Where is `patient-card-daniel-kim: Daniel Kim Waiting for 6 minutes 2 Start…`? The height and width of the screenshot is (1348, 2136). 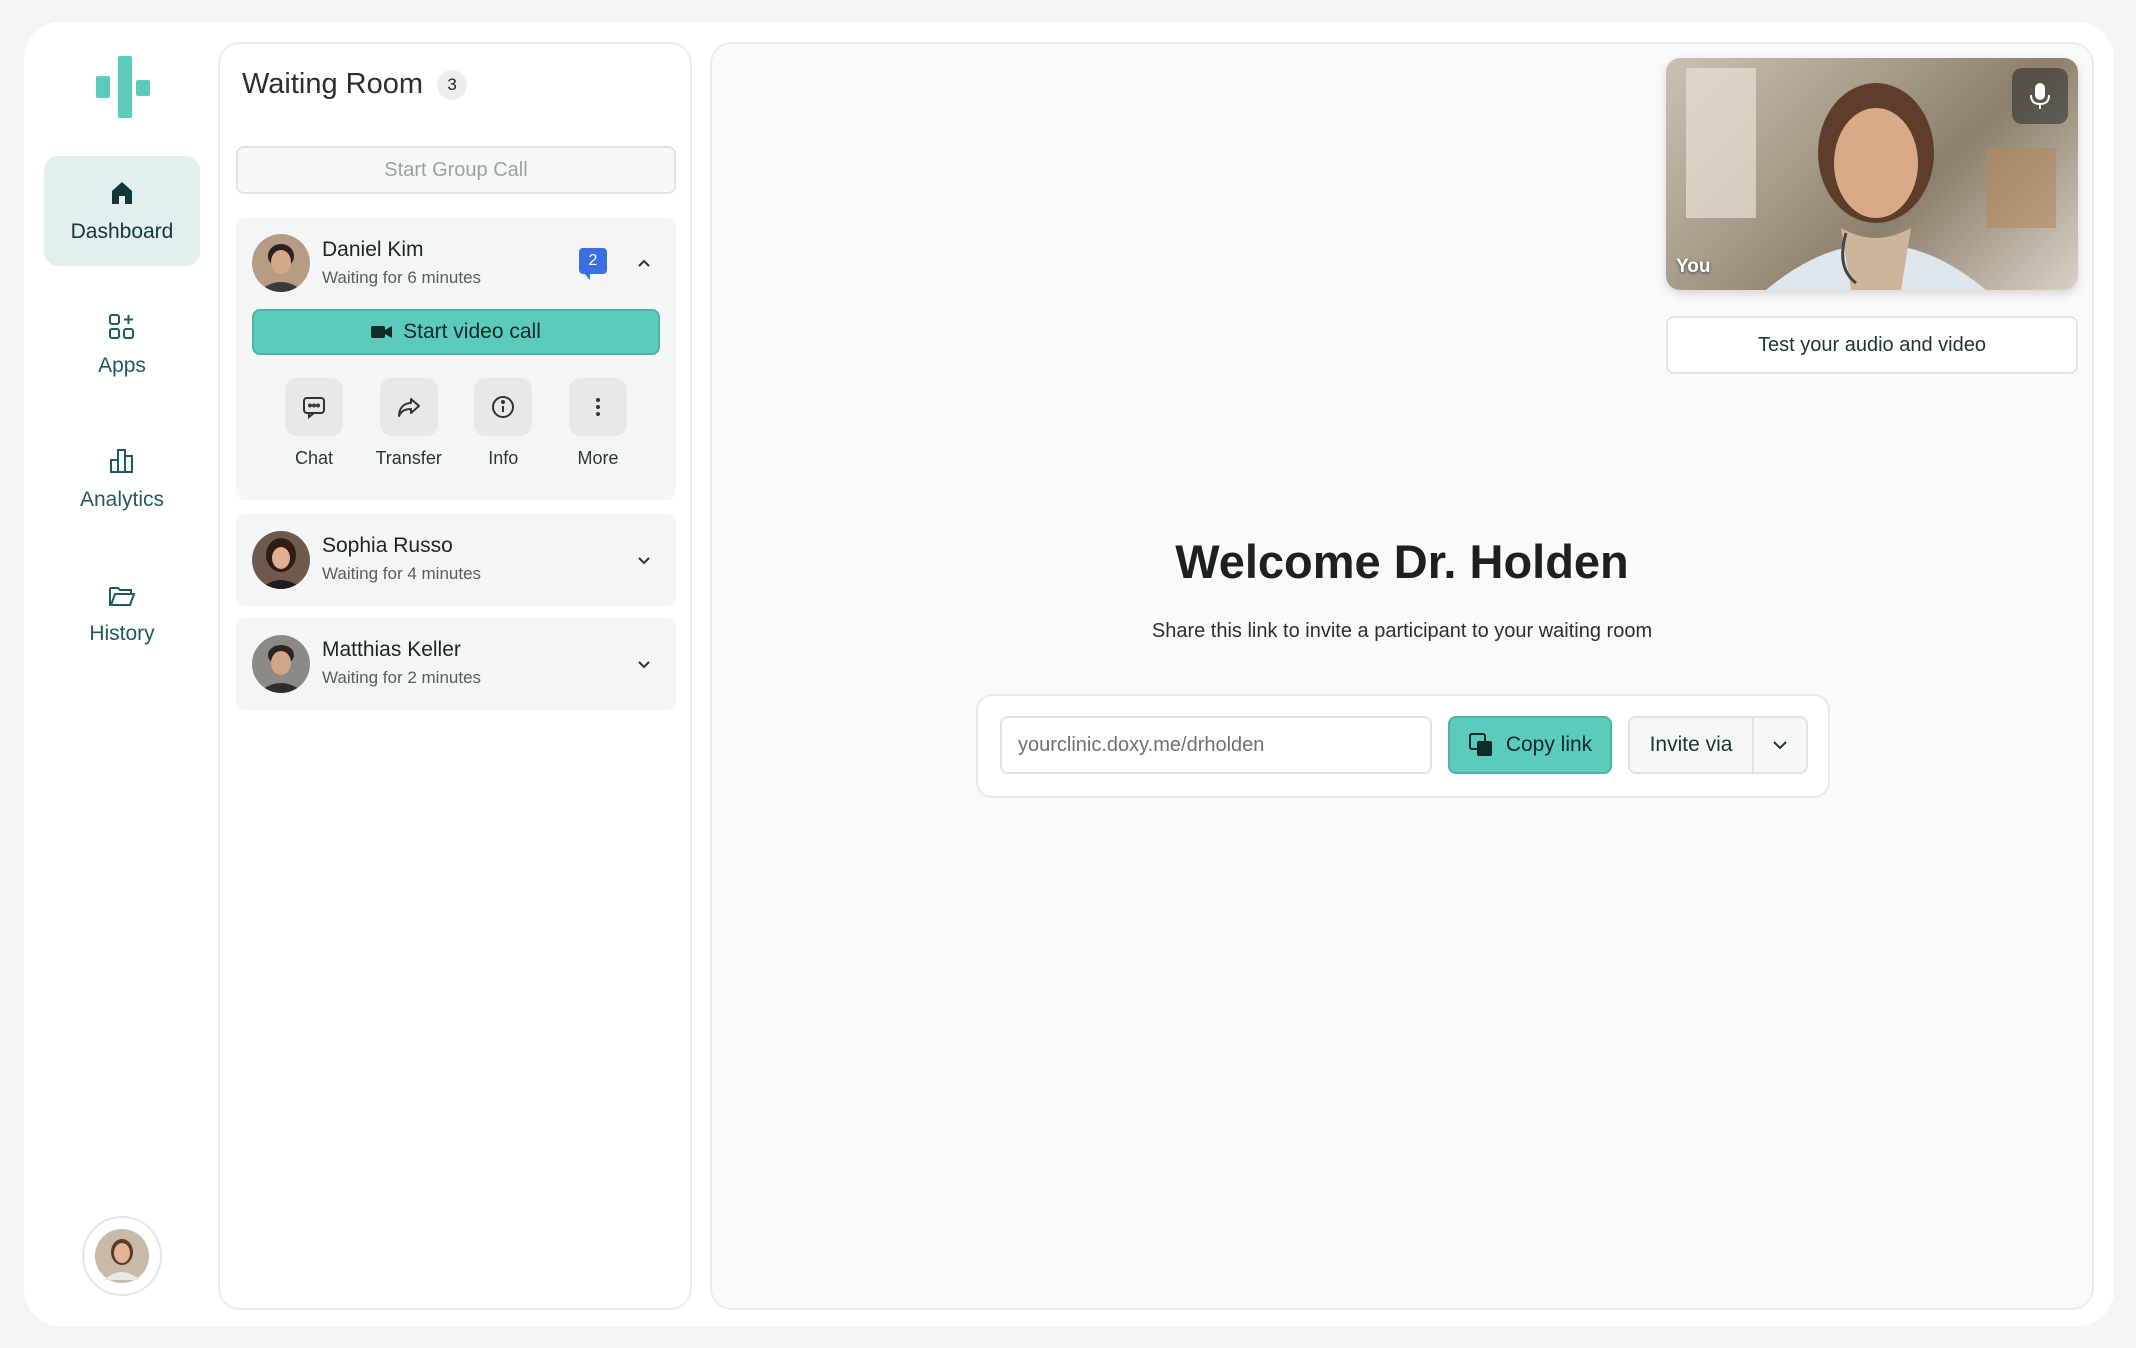 patient-card-daniel-kim: Daniel Kim Waiting for 6 minutes 2 Start… is located at coordinates (456, 359).